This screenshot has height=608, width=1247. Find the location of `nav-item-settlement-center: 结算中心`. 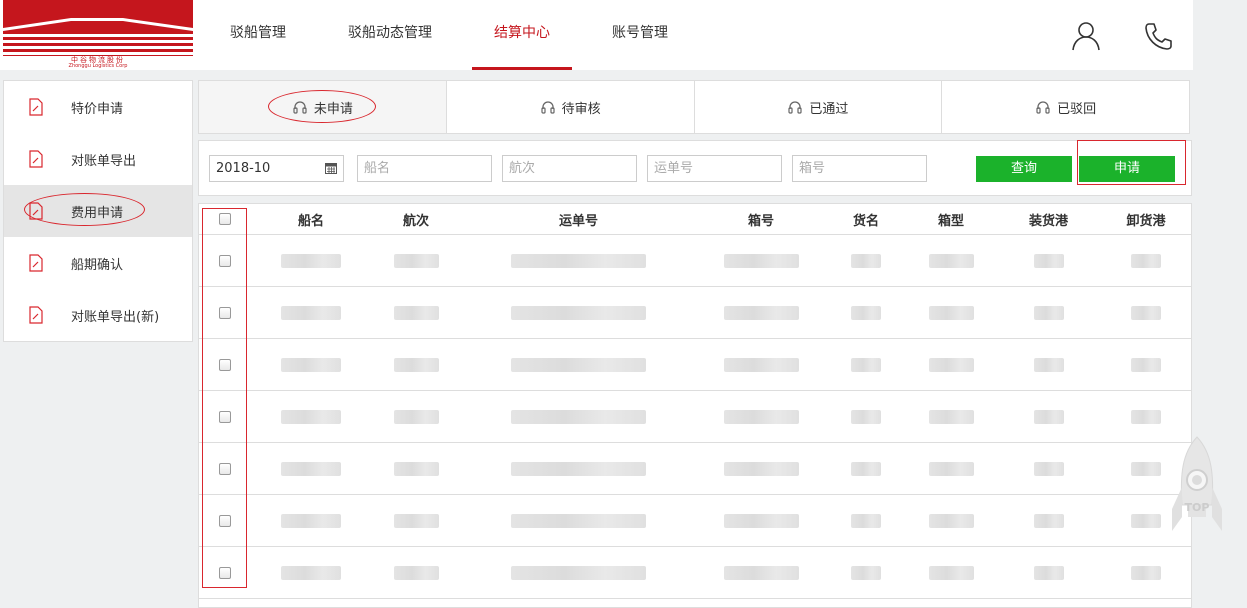

nav-item-settlement-center: 结算中心 is located at coordinates (522, 35).